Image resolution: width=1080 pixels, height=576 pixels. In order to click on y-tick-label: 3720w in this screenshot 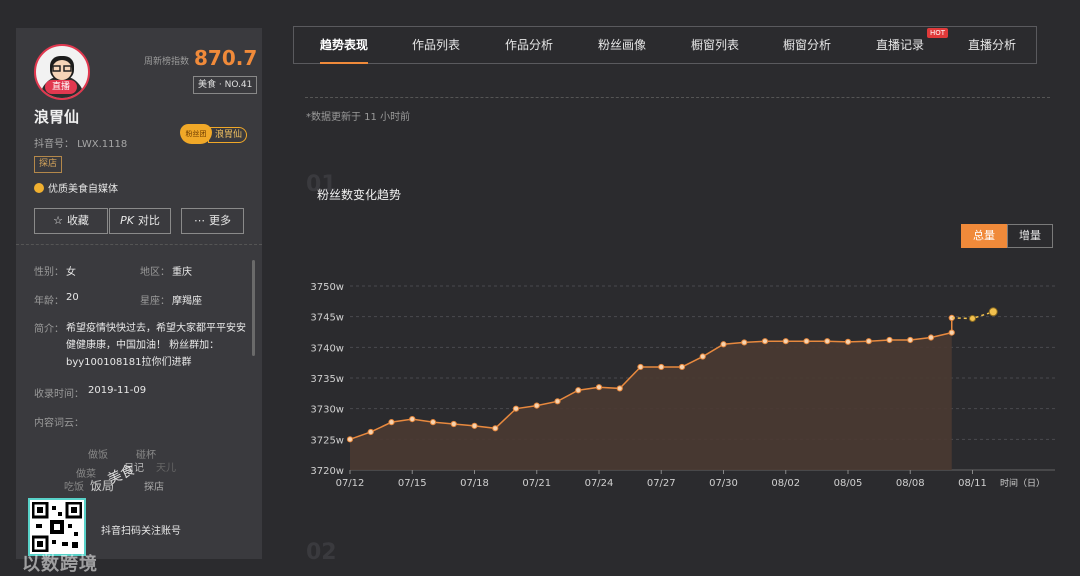, I will do `click(327, 471)`.